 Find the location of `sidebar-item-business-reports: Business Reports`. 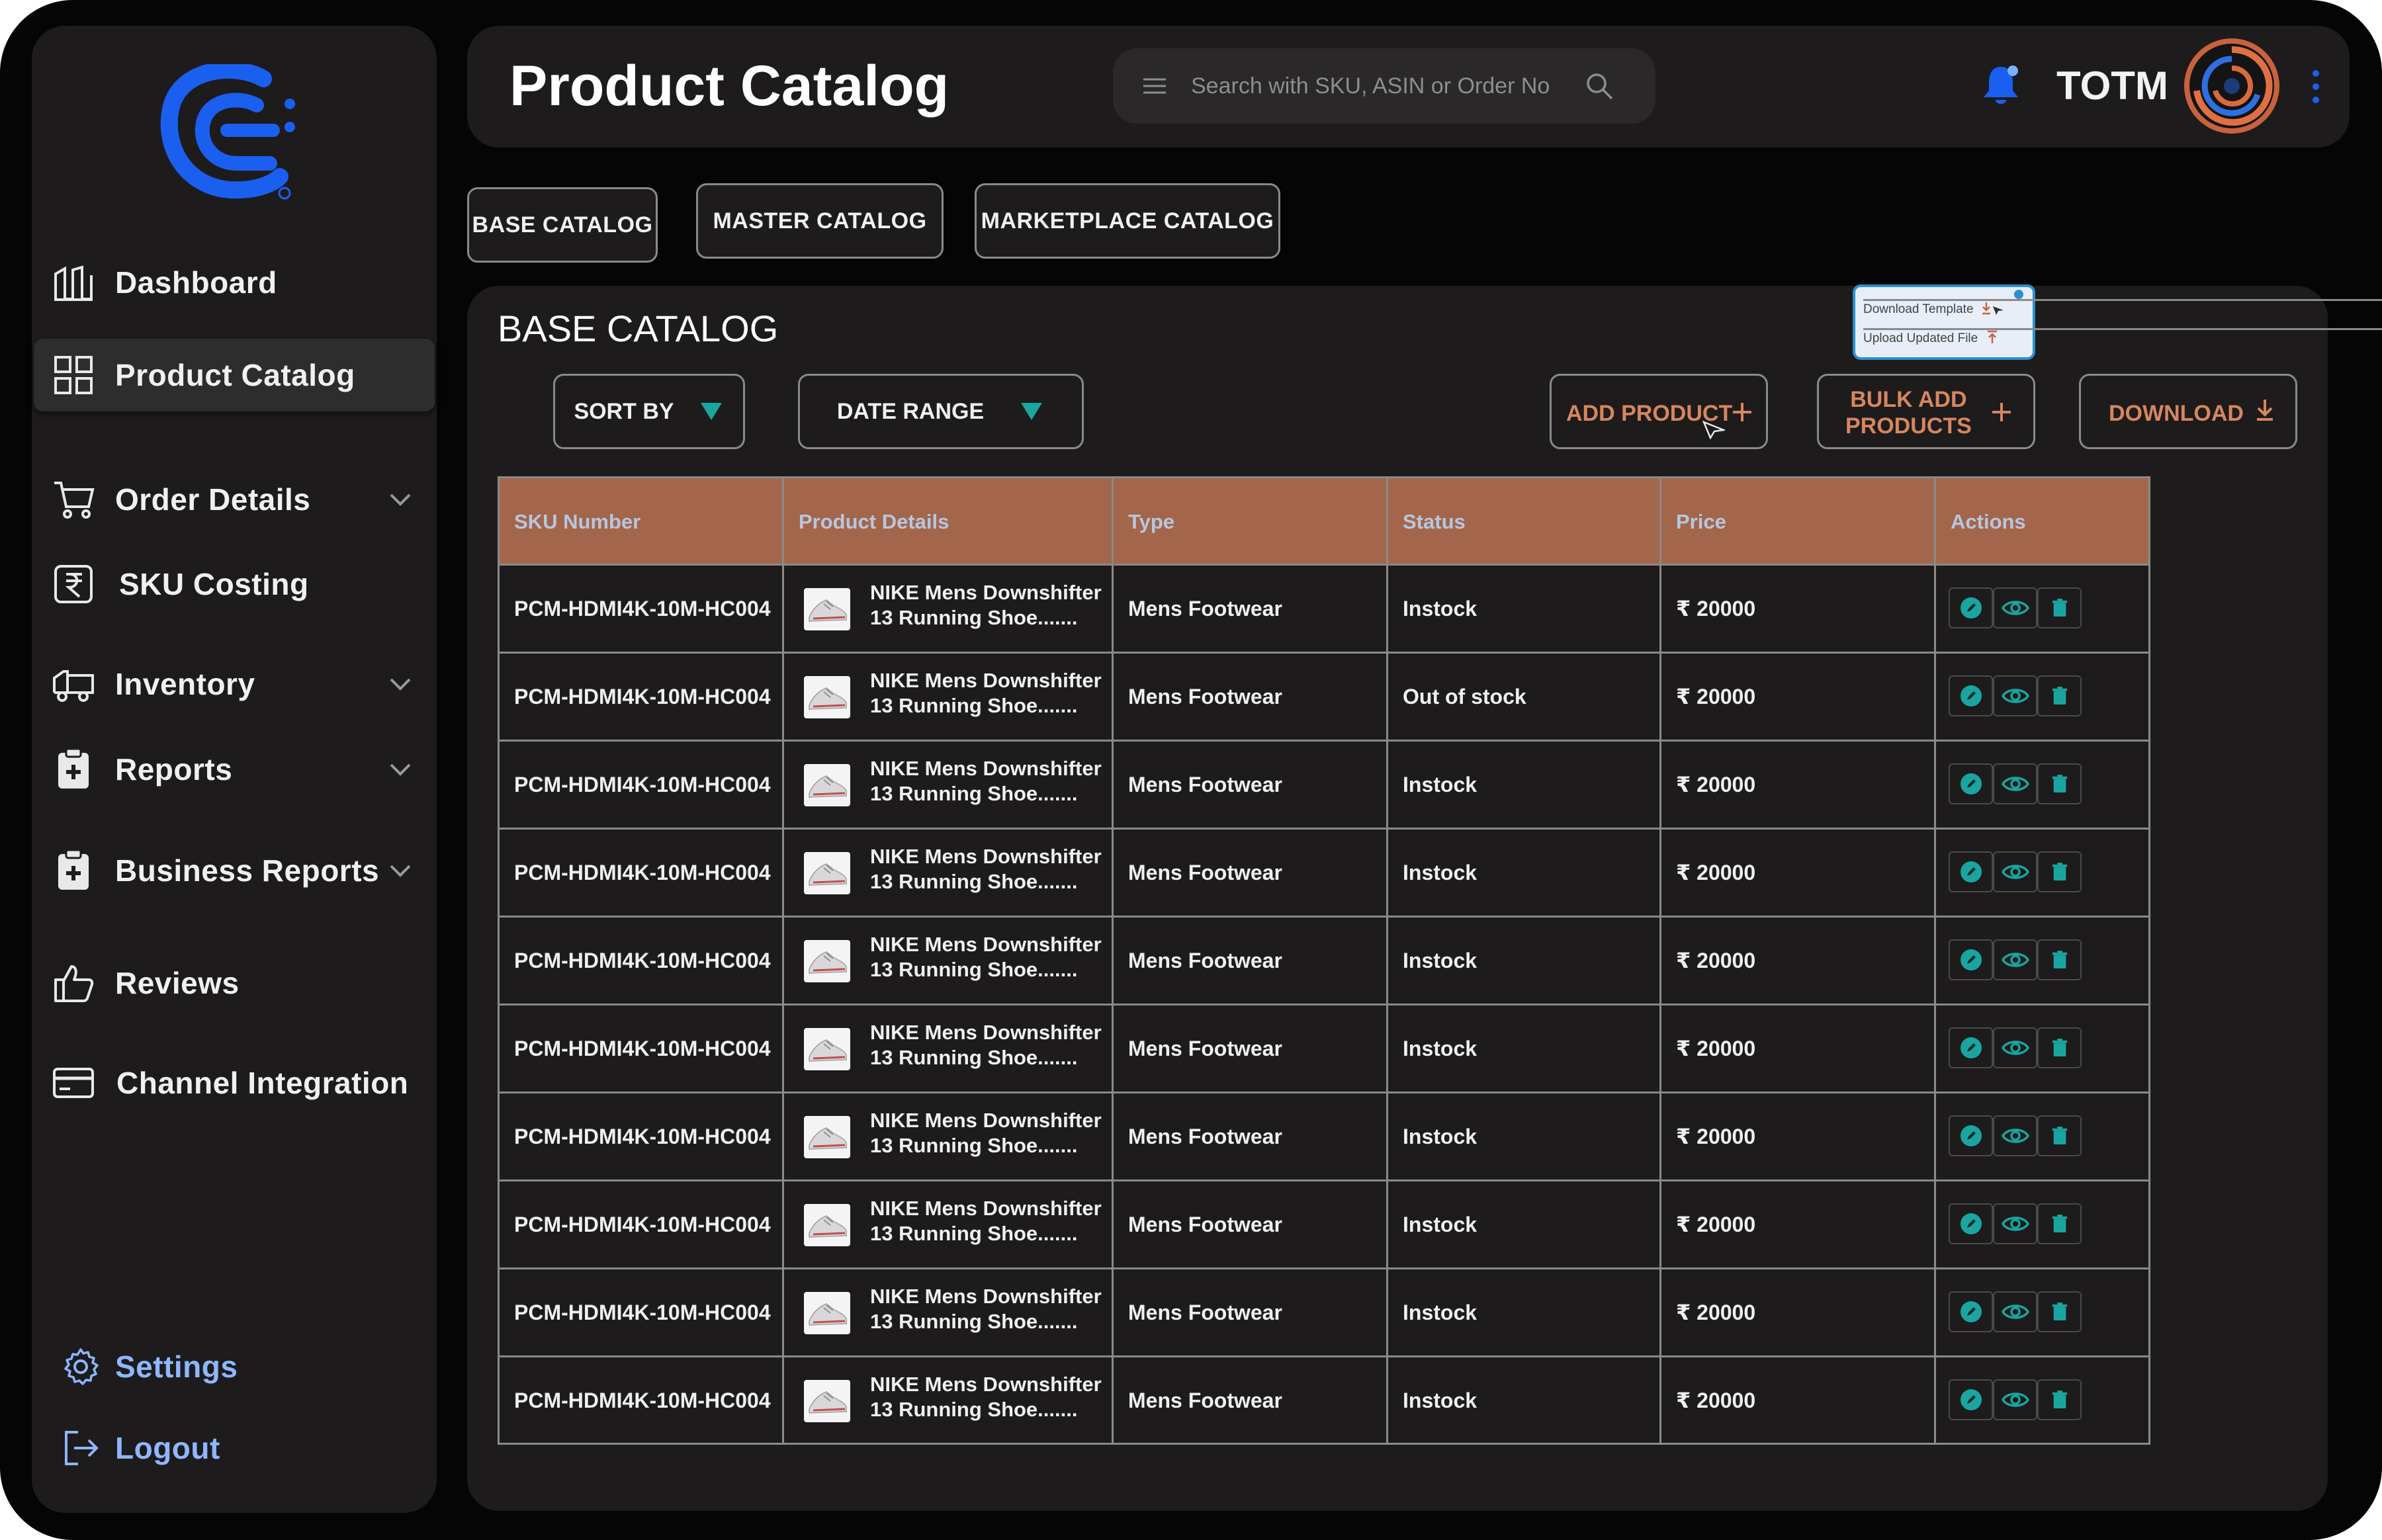

sidebar-item-business-reports: Business Reports is located at coordinates (234, 870).